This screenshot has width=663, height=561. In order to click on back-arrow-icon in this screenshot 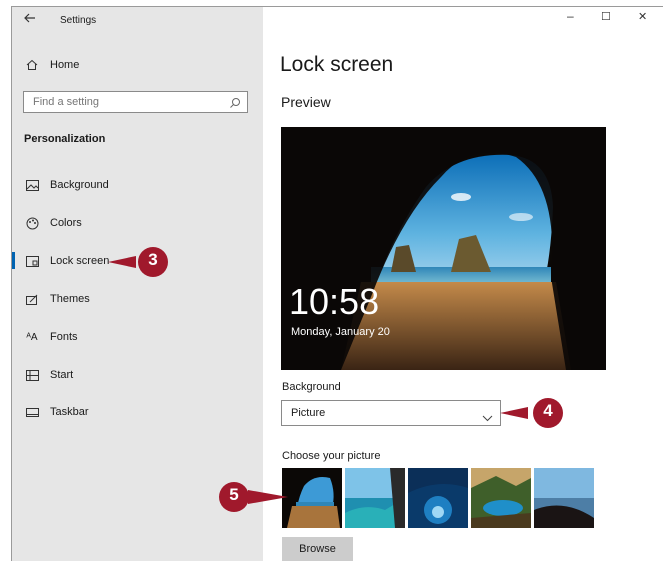, I will do `click(29, 18)`.